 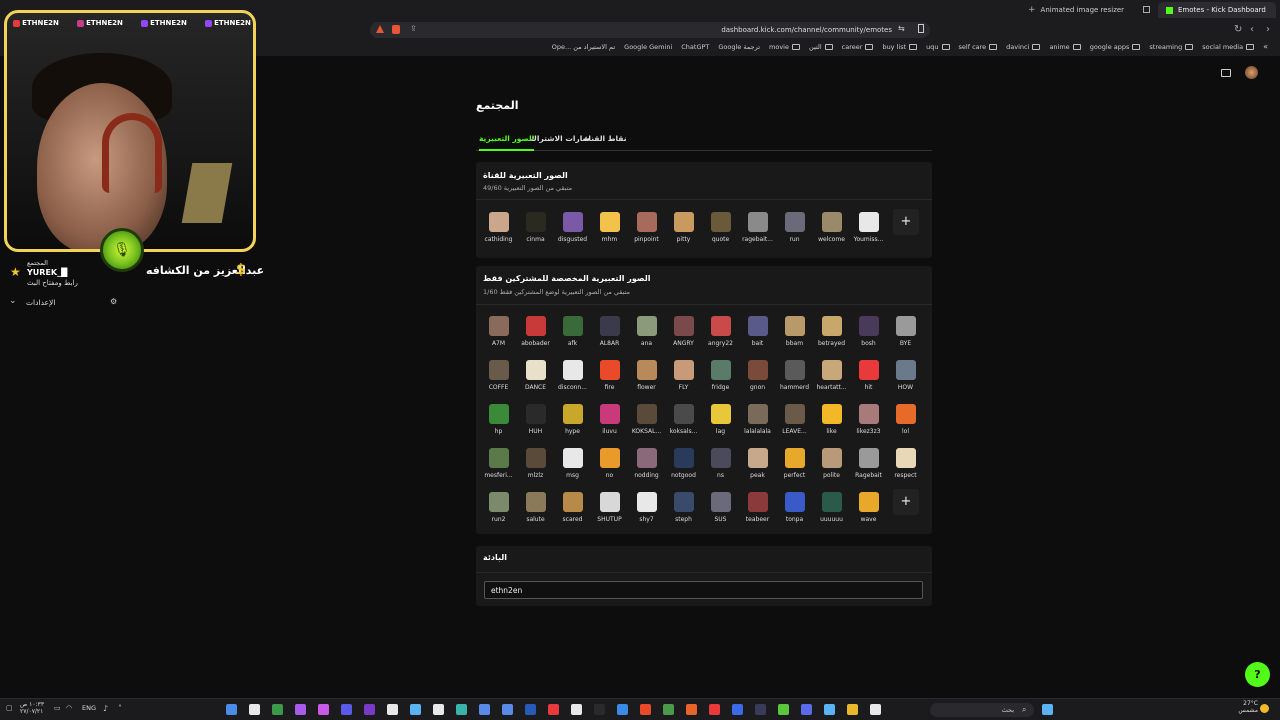 What do you see at coordinates (1238, 29) in the screenshot?
I see `reload-icon: ↻` at bounding box center [1238, 29].